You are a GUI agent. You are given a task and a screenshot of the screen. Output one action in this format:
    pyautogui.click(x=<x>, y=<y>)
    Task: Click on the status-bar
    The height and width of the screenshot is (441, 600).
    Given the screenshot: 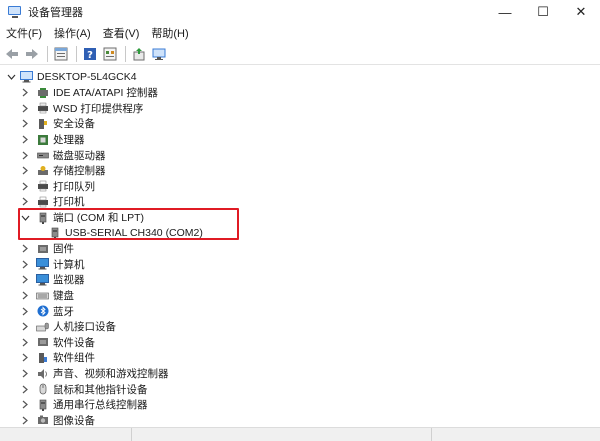 What is the action you would take?
    pyautogui.click(x=300, y=434)
    